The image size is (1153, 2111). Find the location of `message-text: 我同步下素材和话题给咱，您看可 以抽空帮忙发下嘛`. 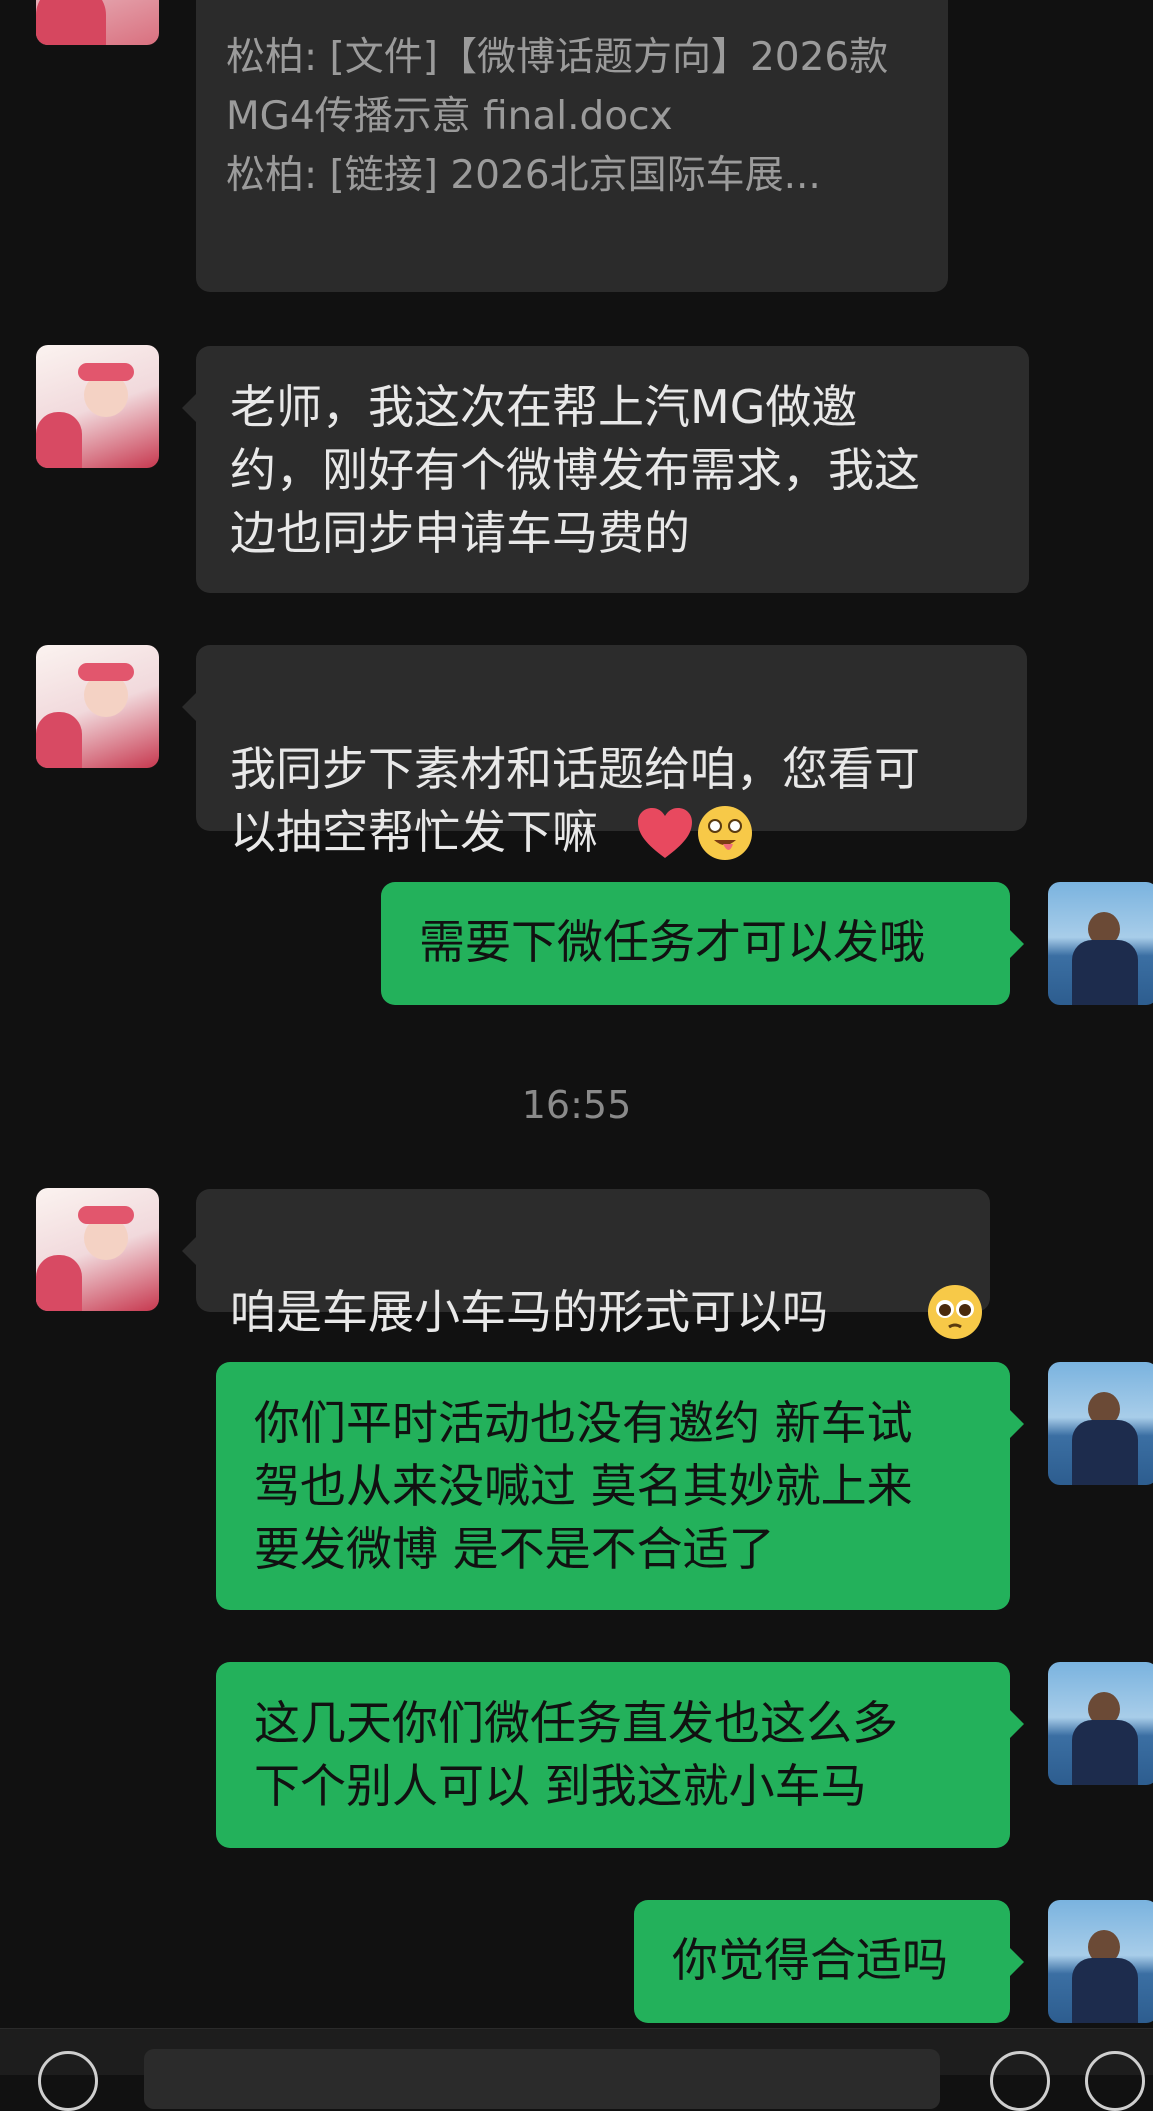

message-text: 我同步下素材和话题给咱，您看可 以抽空帮忙发下嘛 is located at coordinates (575, 800).